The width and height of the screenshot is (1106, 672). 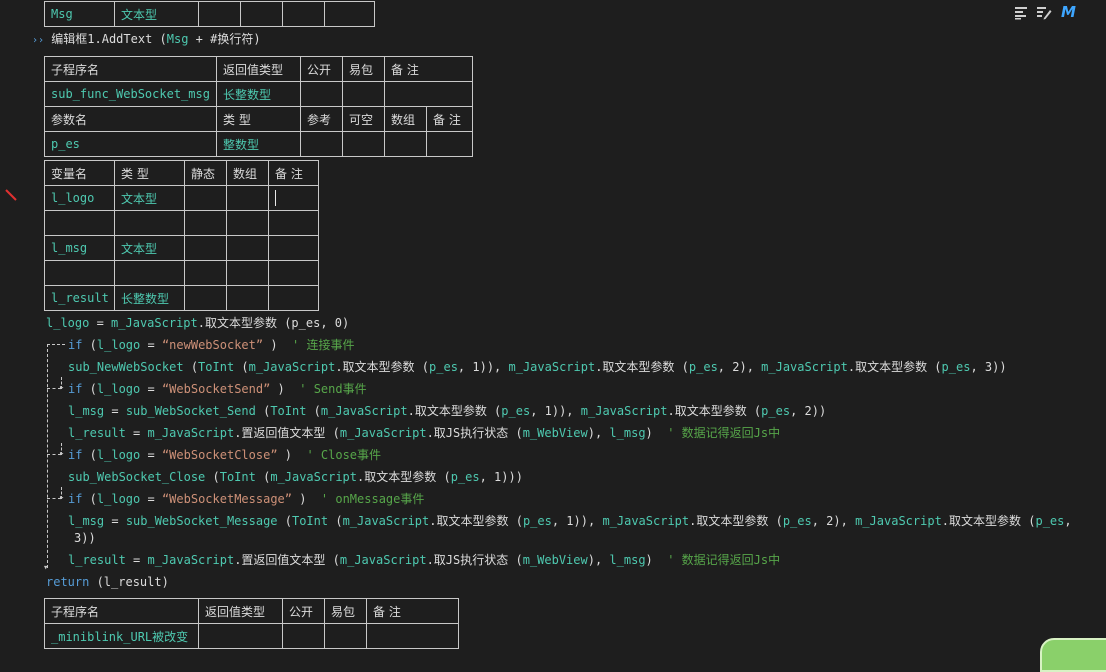 What do you see at coordinates (129, 582) in the screenshot?
I see `code-token: (l_result)` at bounding box center [129, 582].